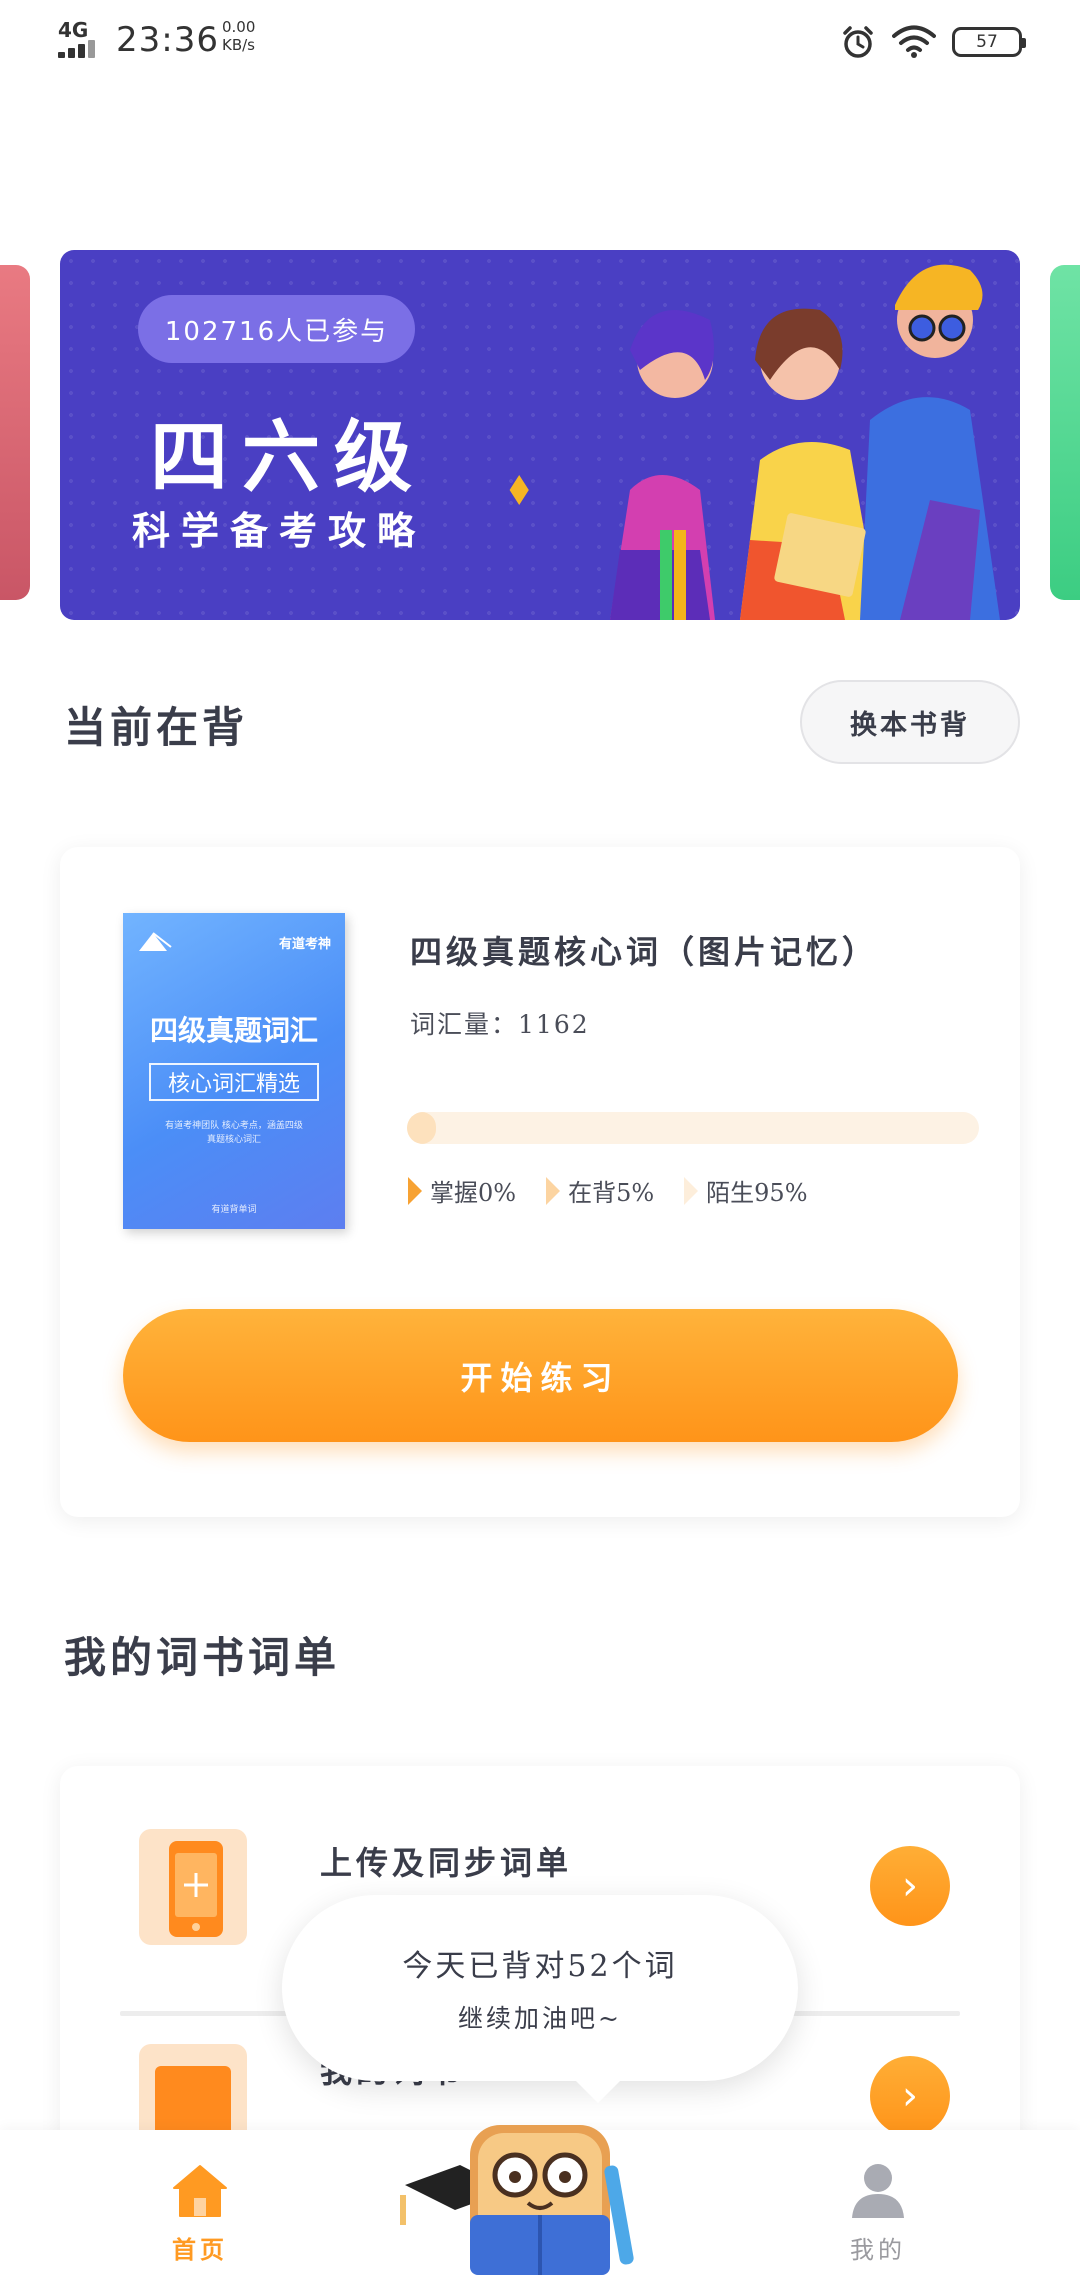 The image size is (1080, 2280). Describe the element at coordinates (540, 1375) in the screenshot. I see `start-practice-button: 开始练习` at that location.